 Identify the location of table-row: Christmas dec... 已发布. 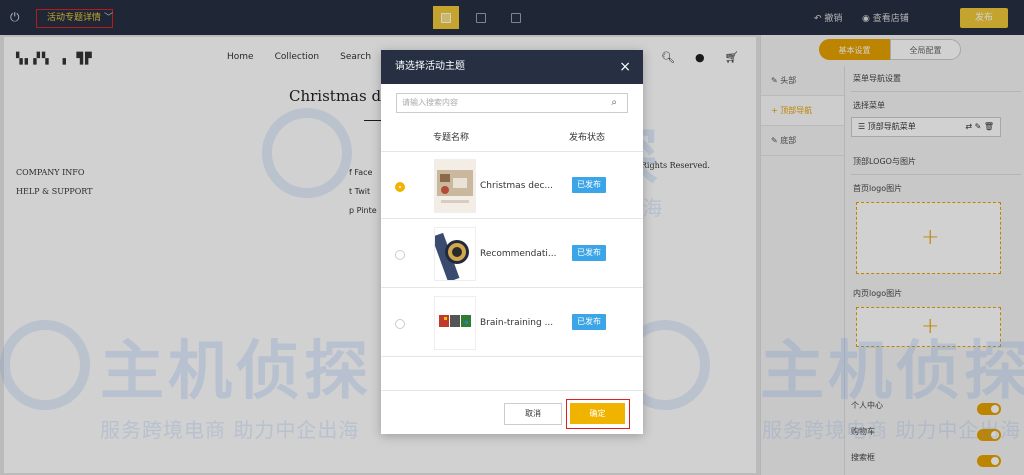
(512, 185).